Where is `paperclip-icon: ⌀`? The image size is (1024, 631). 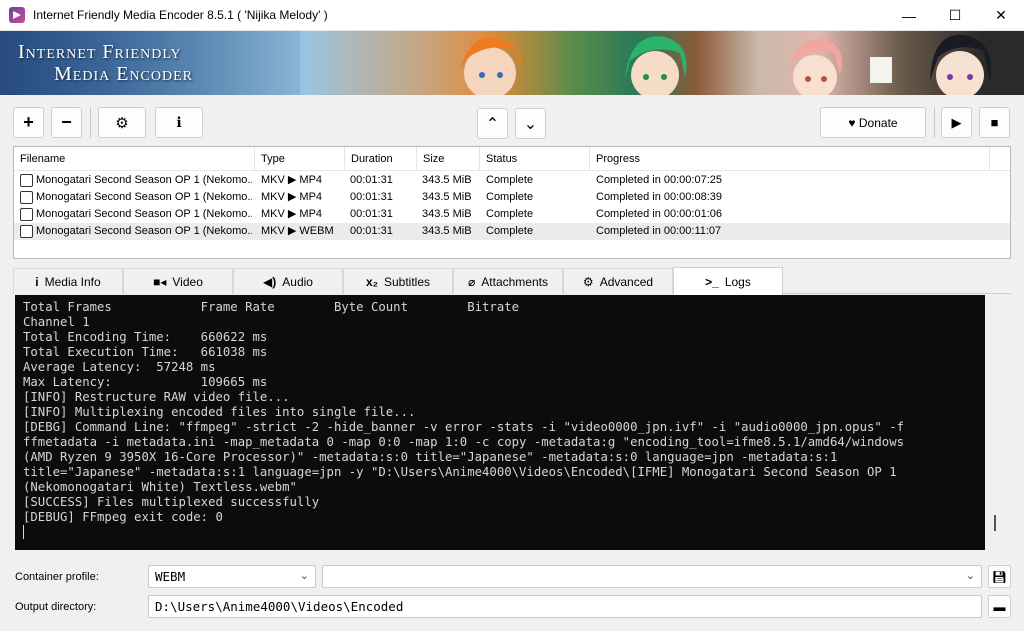 paperclip-icon: ⌀ is located at coordinates (472, 281).